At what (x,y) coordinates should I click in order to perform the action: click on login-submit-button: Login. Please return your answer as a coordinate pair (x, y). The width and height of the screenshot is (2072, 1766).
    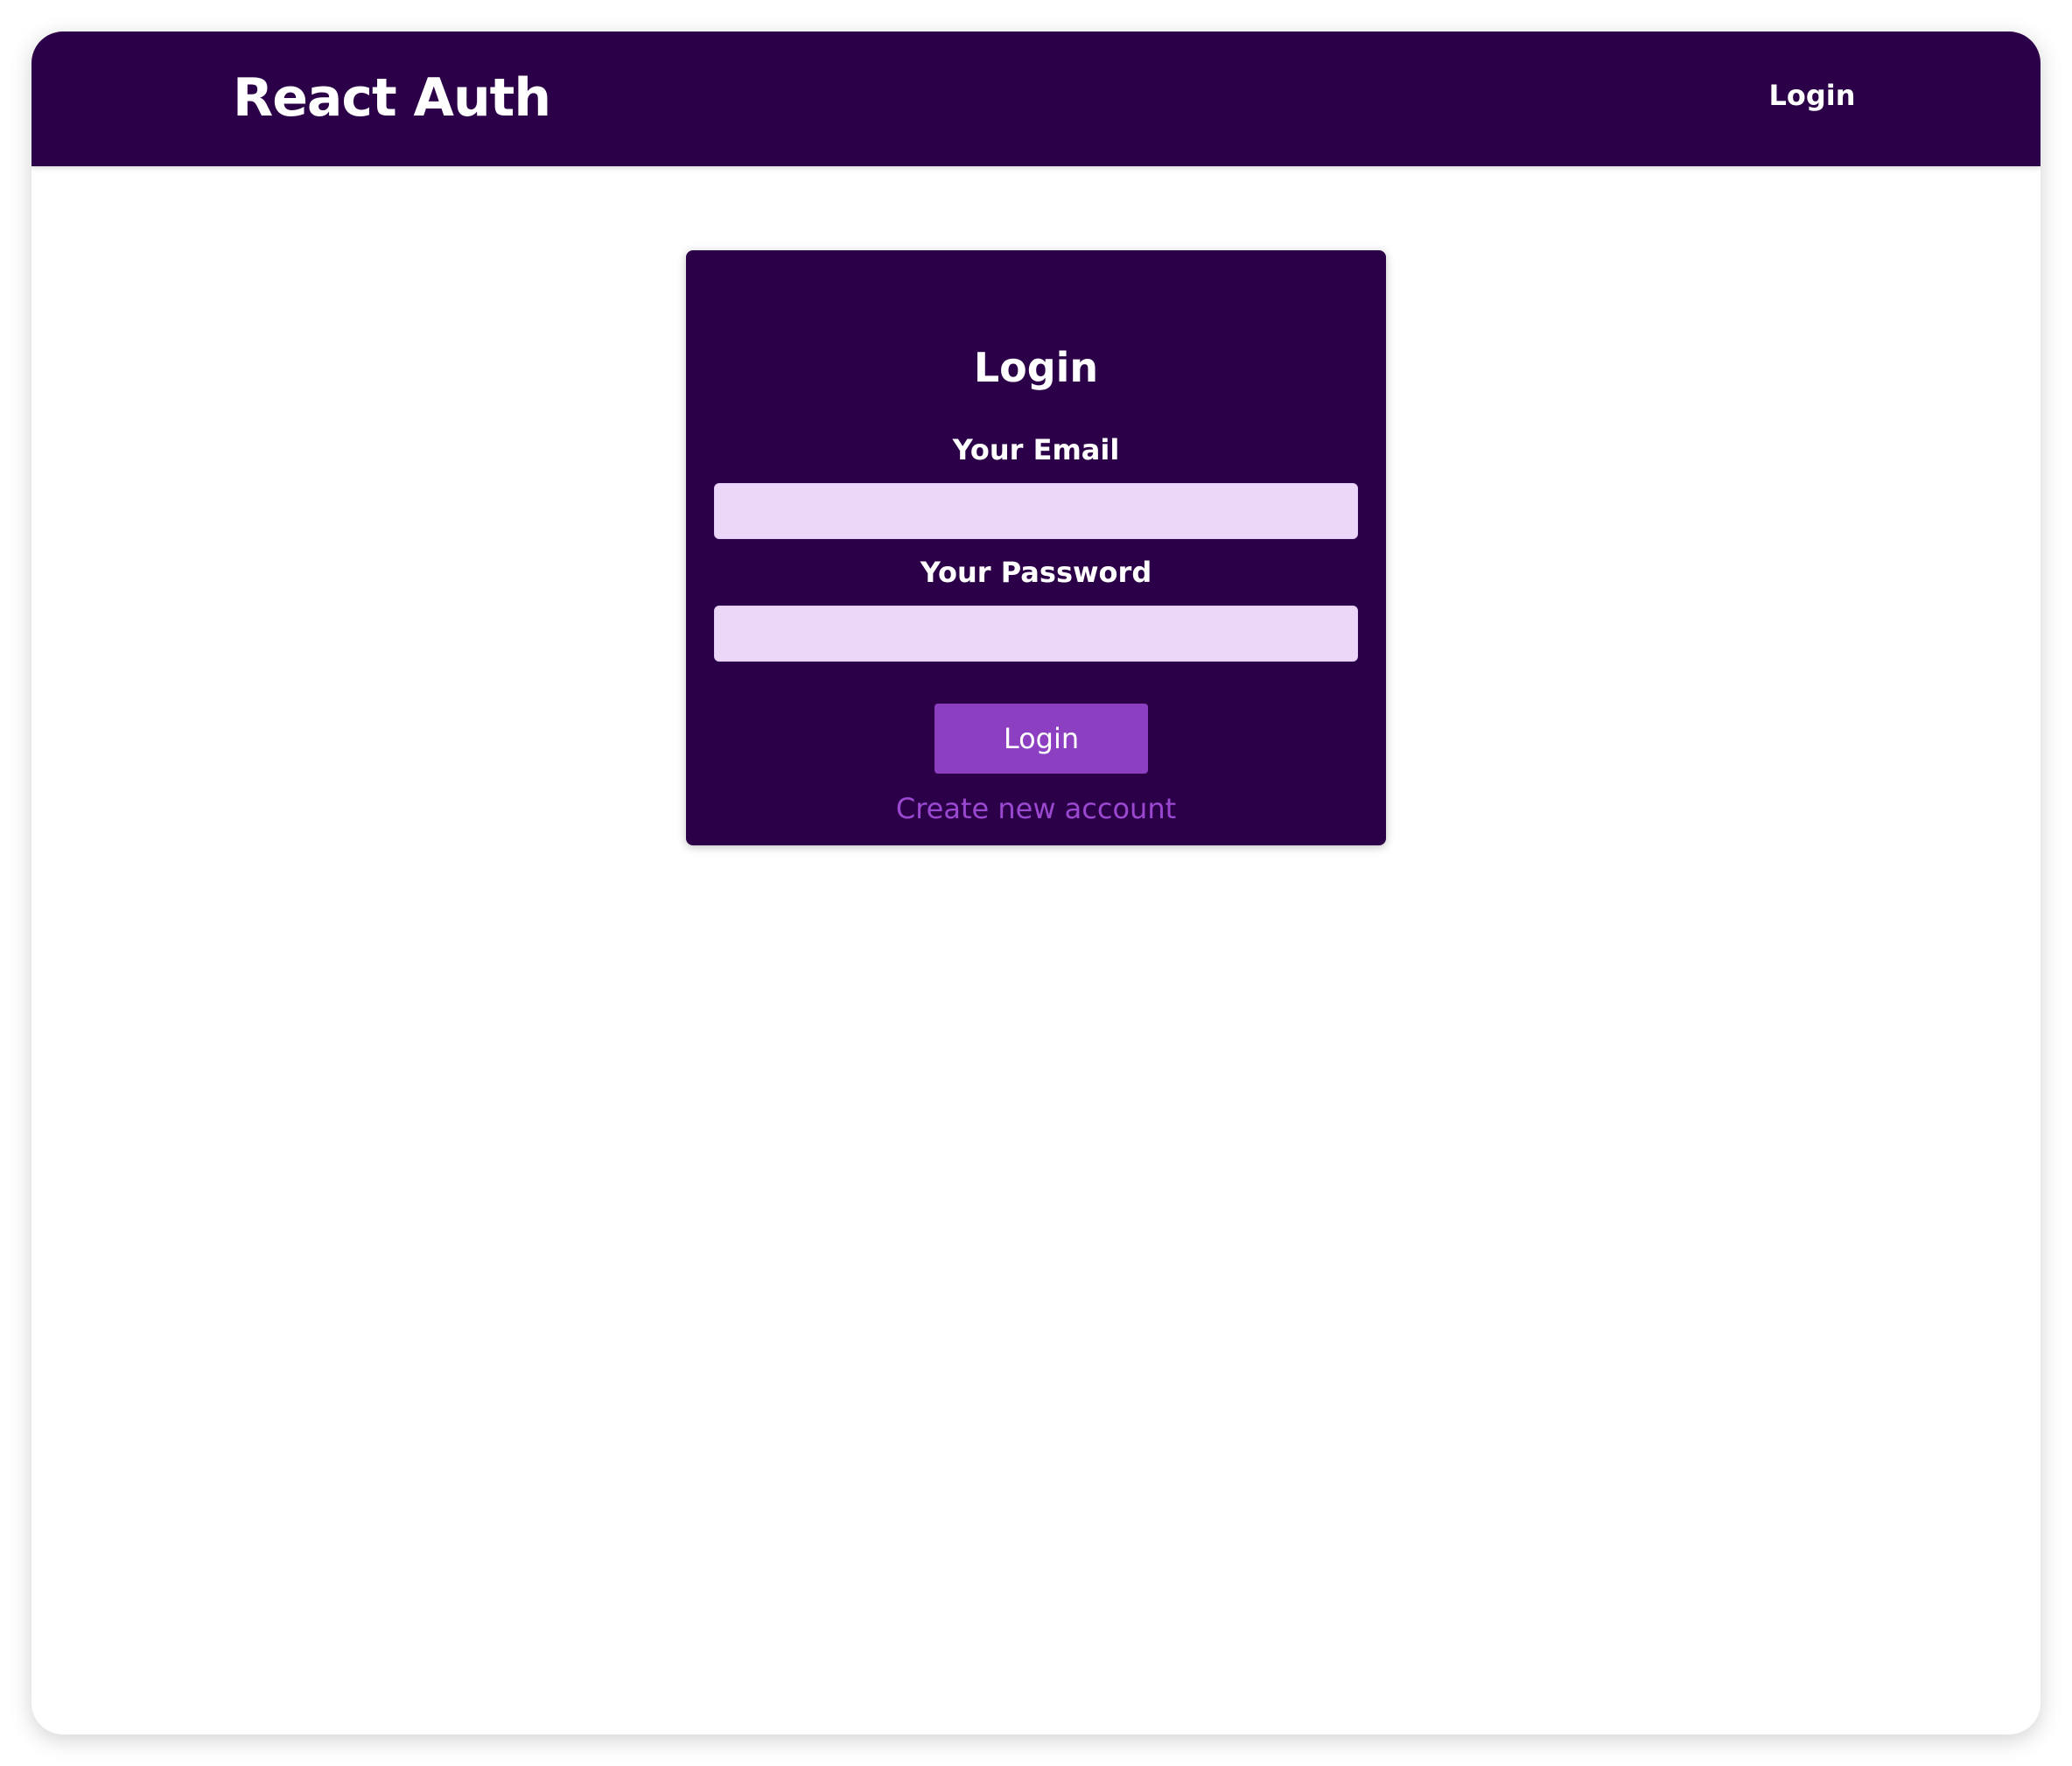
    Looking at the image, I should click on (1041, 739).